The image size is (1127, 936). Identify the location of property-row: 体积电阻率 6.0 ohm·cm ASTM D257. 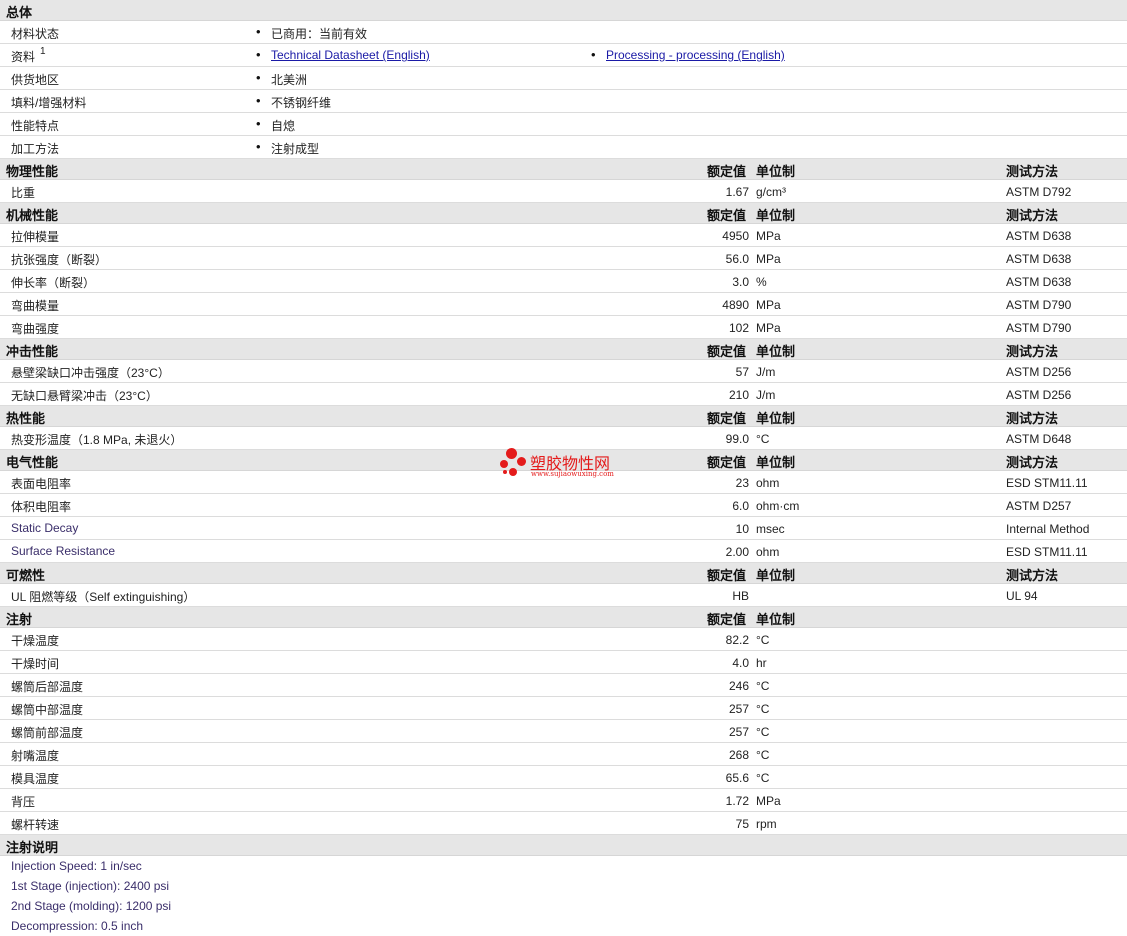
(563, 505).